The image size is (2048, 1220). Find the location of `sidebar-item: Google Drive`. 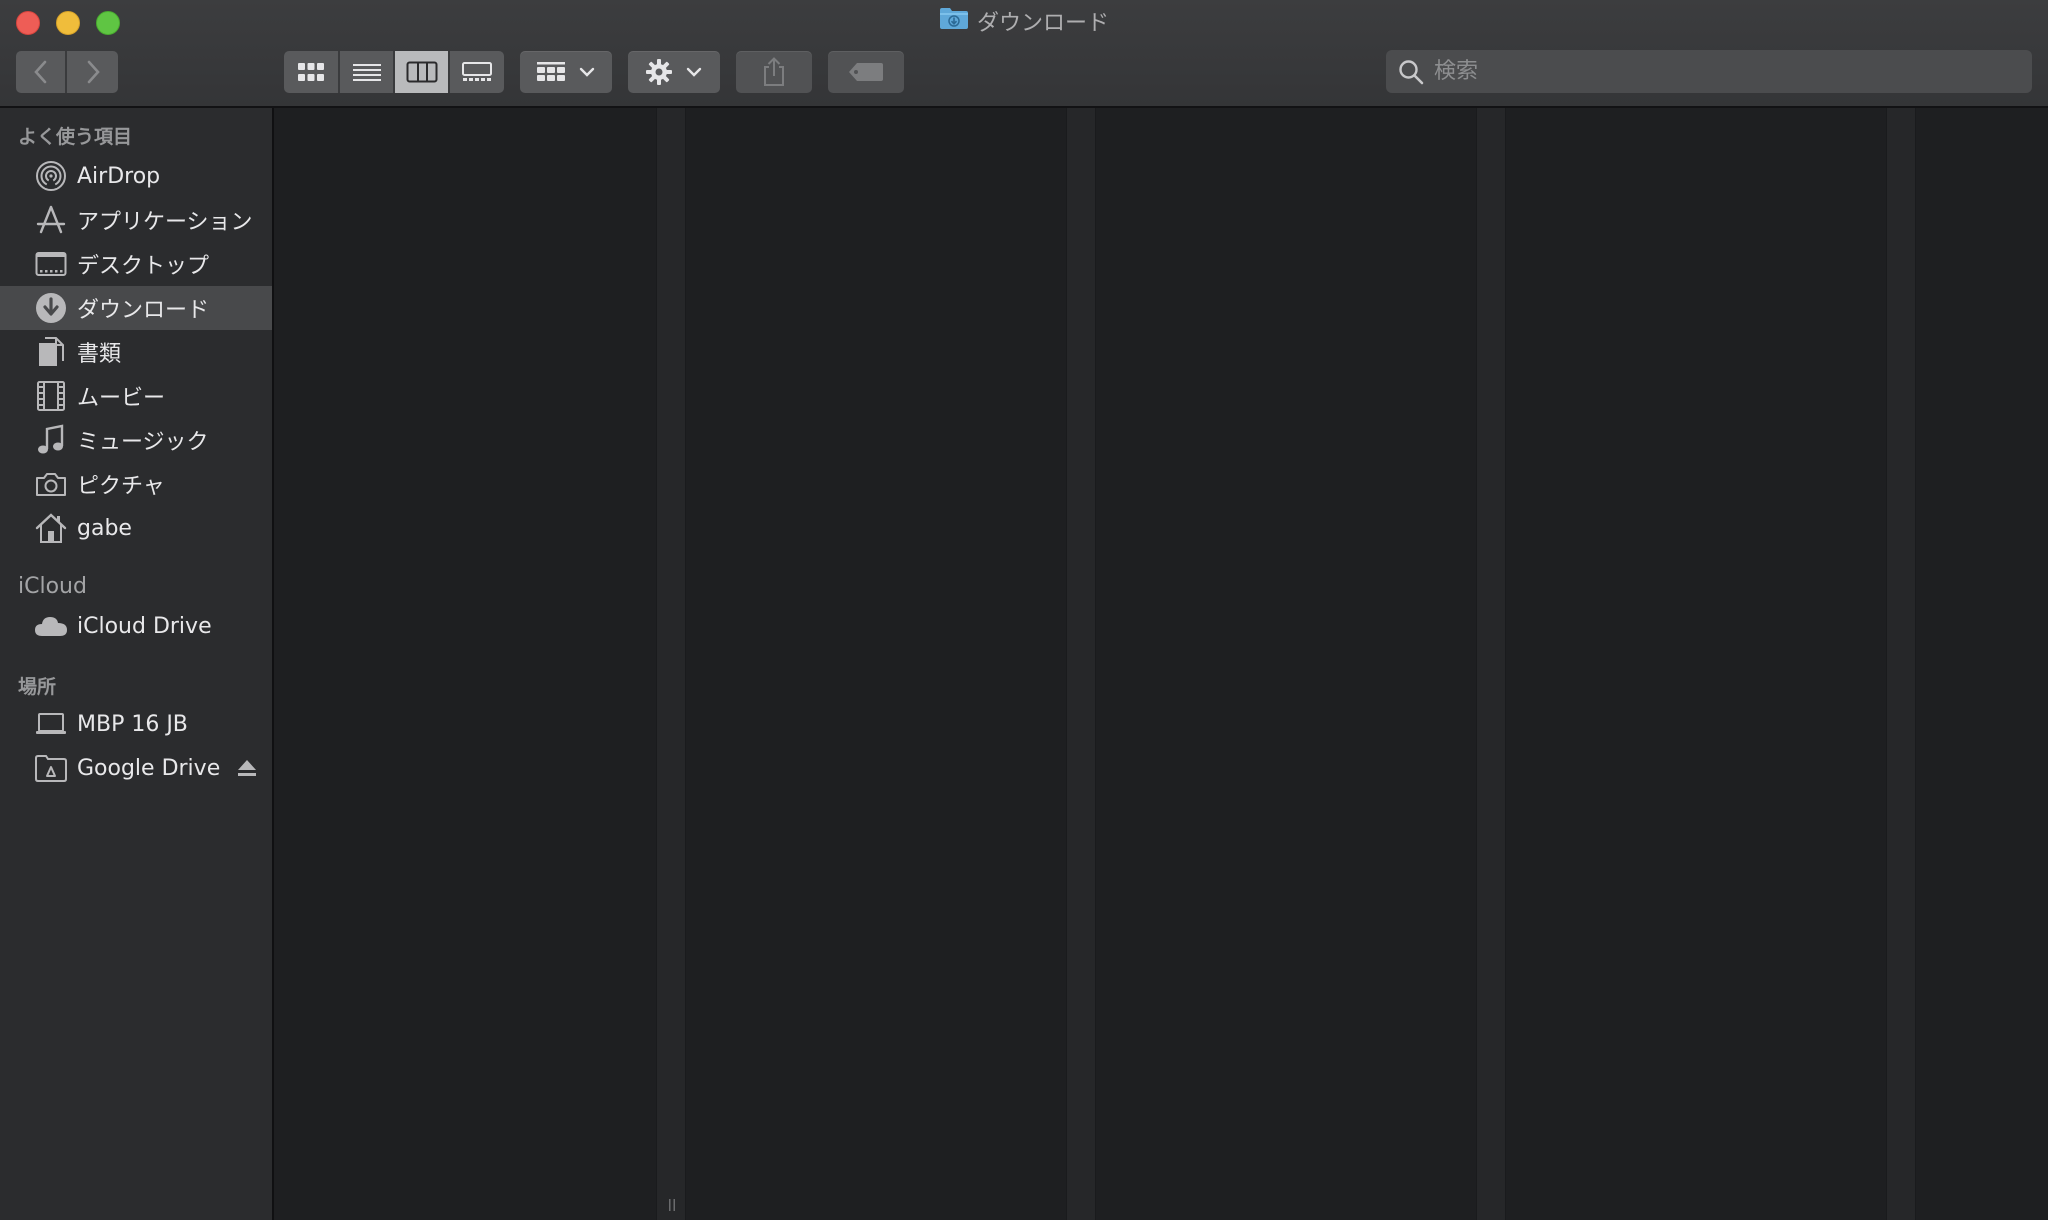

sidebar-item: Google Drive is located at coordinates (136, 768).